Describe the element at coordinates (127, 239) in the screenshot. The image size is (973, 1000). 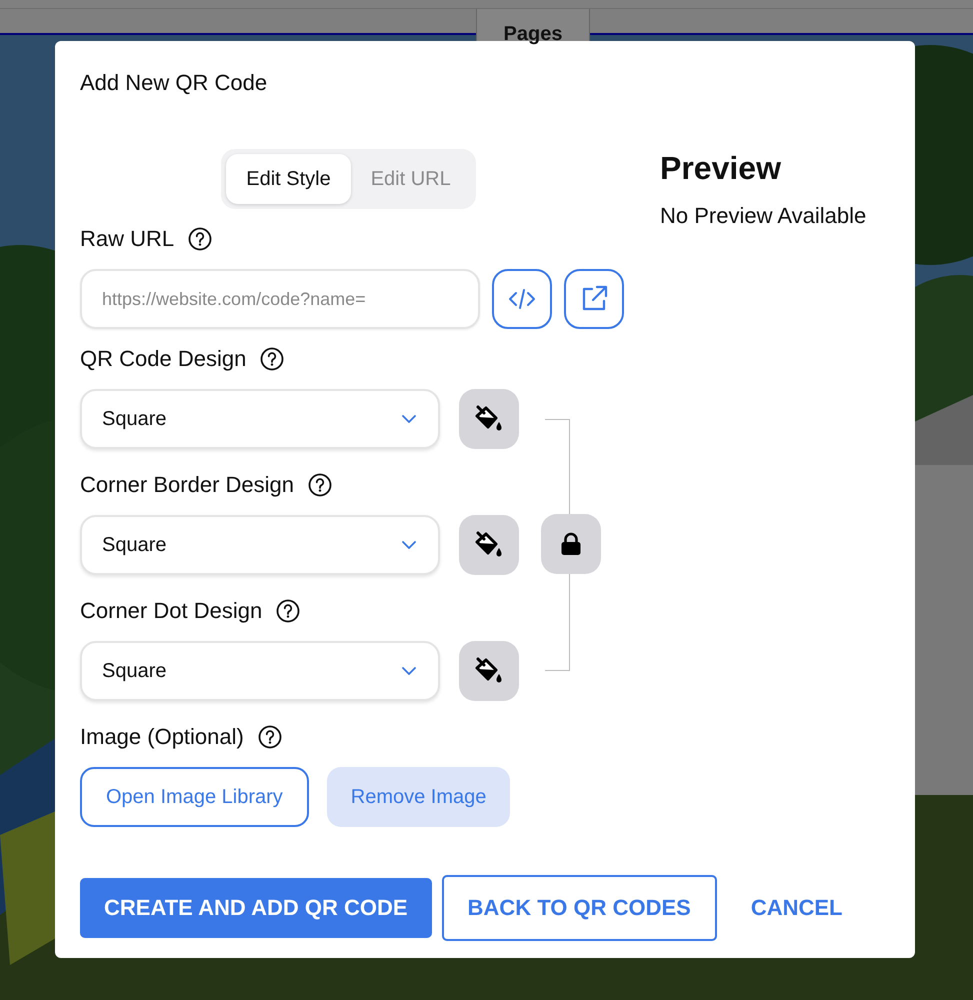
I see `field-label: Raw URL` at that location.